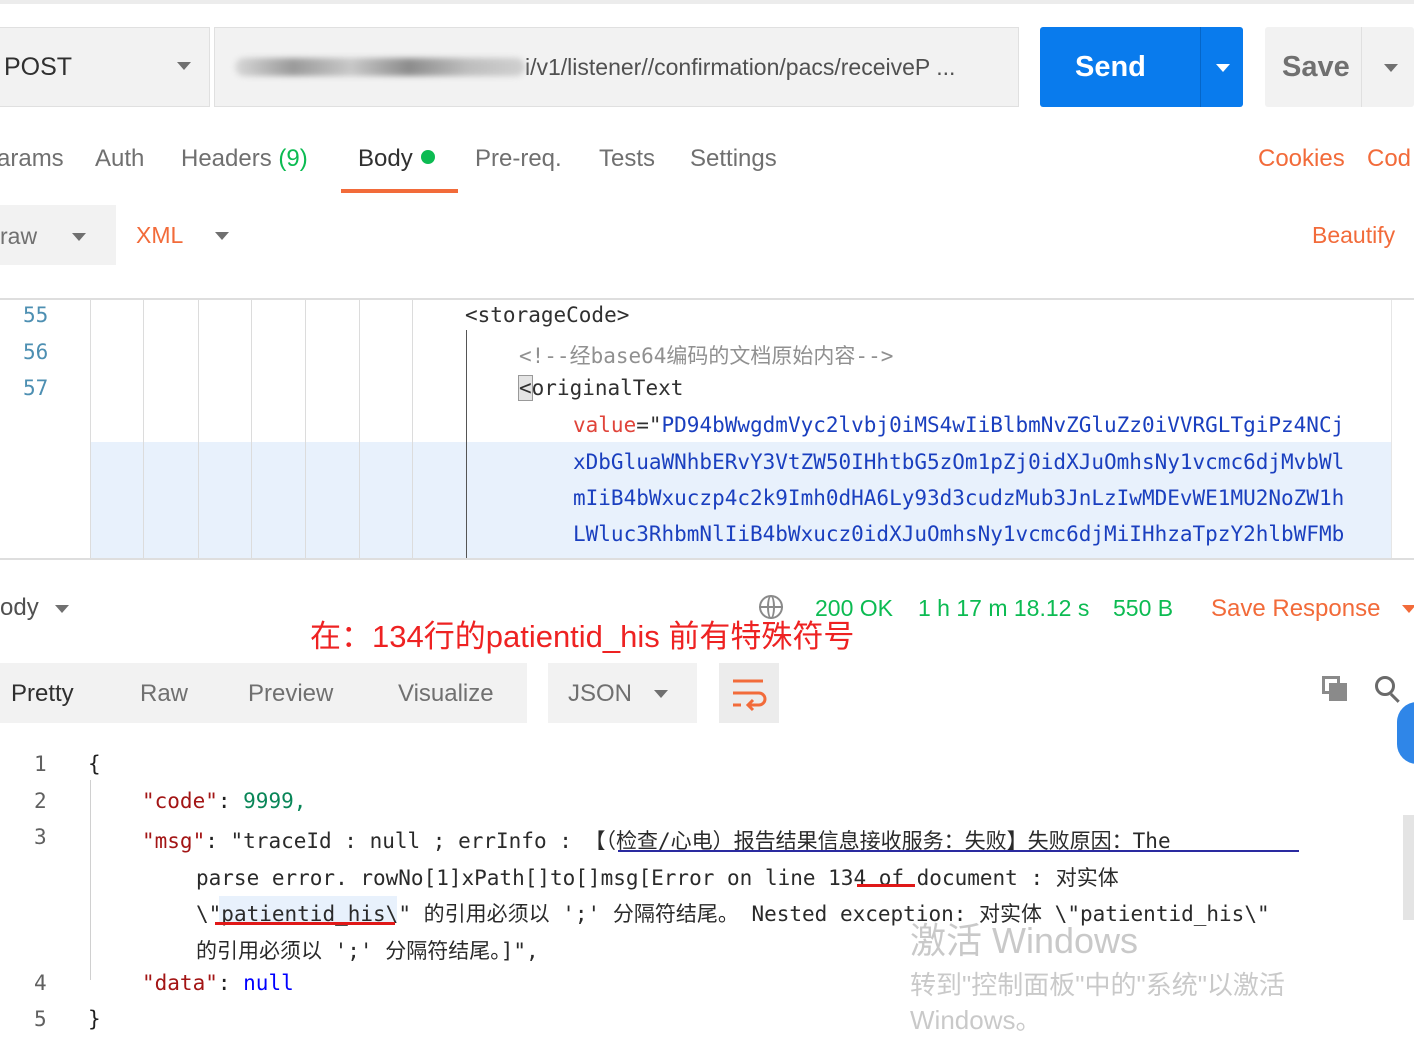 The height and width of the screenshot is (1037, 1414). What do you see at coordinates (36, 315) in the screenshot?
I see `line-number: 55` at bounding box center [36, 315].